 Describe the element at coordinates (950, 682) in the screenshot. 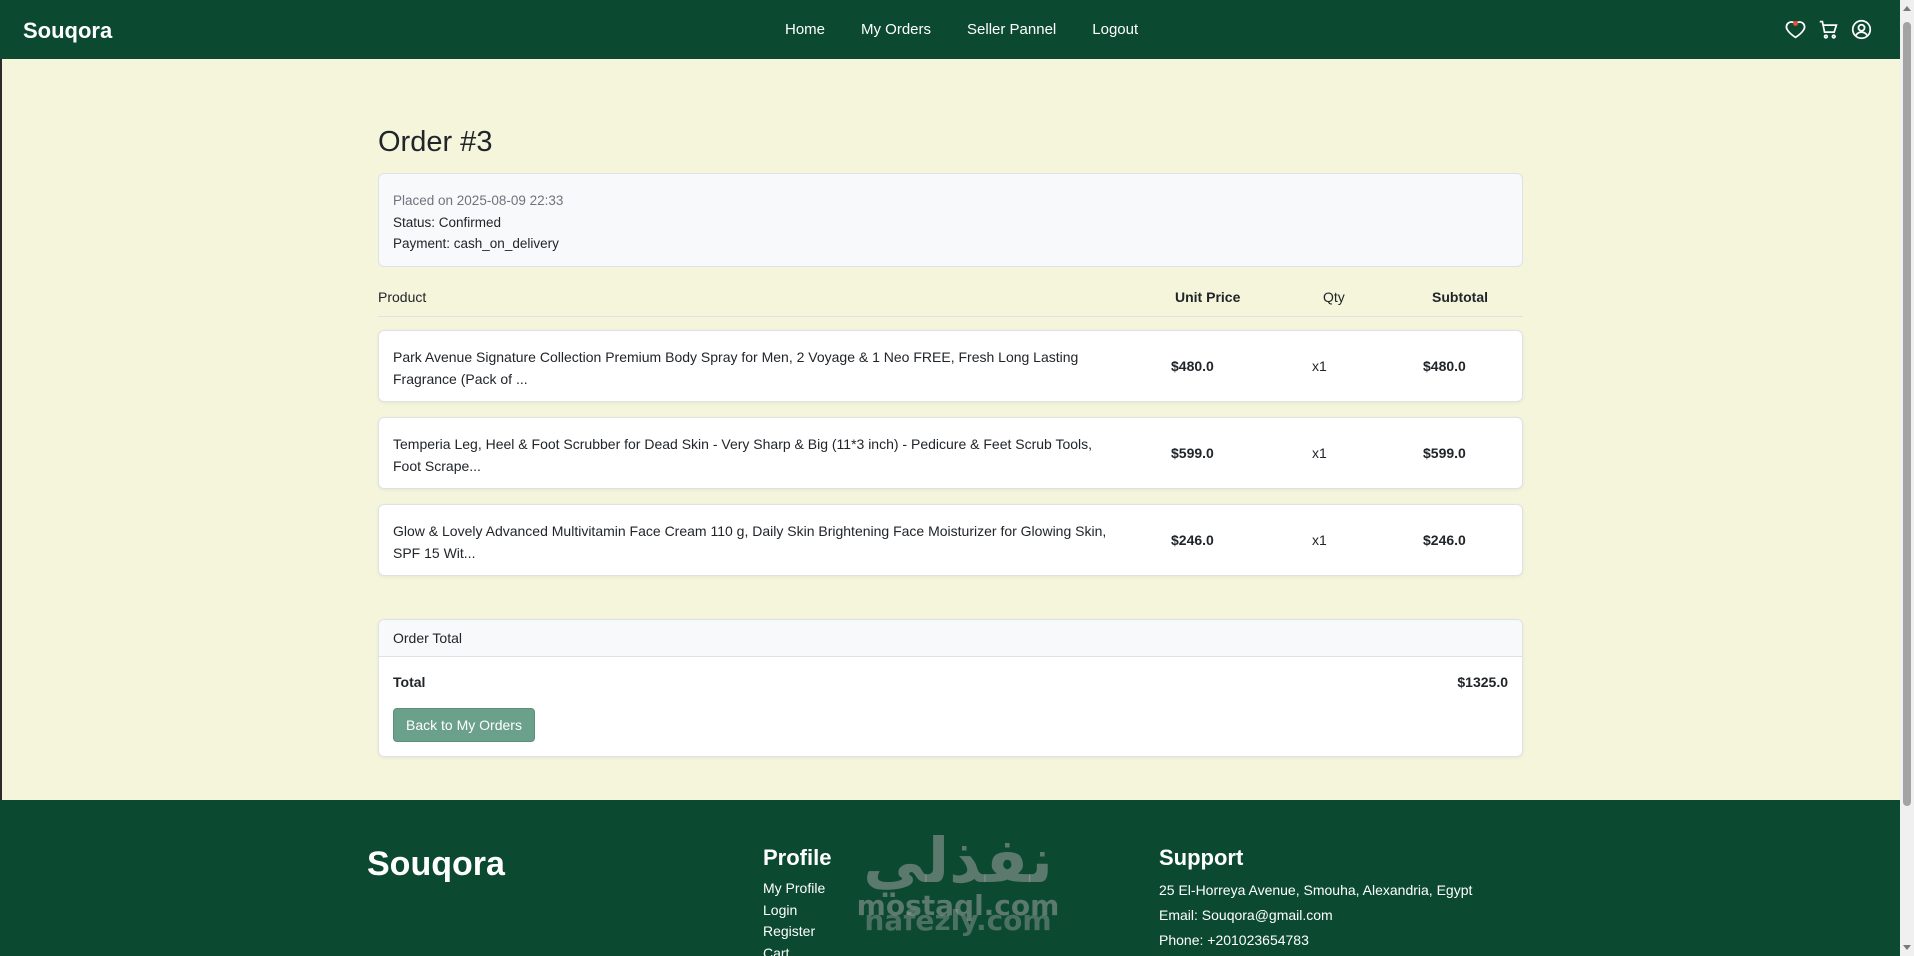

I see `order-total-row: Total $1325.0` at that location.